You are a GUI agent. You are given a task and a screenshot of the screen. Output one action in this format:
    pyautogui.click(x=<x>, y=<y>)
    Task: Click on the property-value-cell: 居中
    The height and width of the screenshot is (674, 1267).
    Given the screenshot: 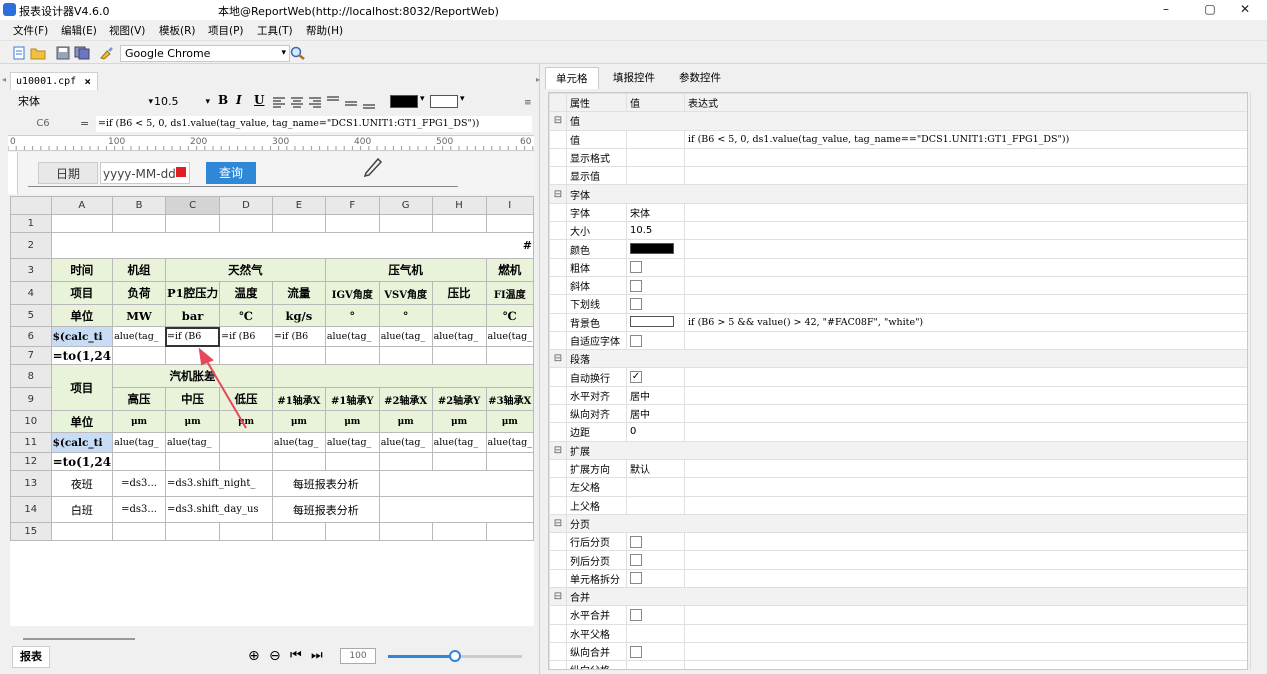 What is the action you would take?
    pyautogui.click(x=655, y=395)
    